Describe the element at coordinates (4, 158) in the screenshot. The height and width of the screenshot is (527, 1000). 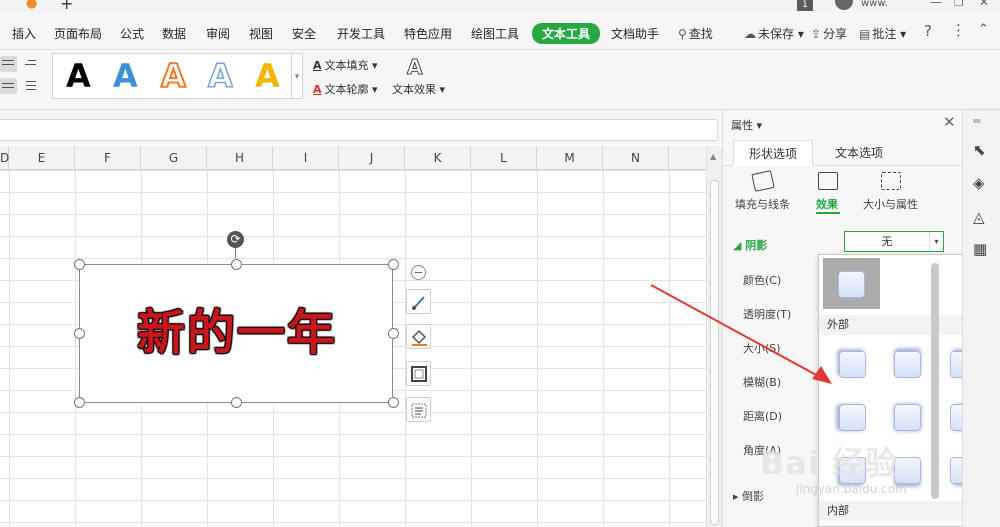
I see `column-header-d: D` at that location.